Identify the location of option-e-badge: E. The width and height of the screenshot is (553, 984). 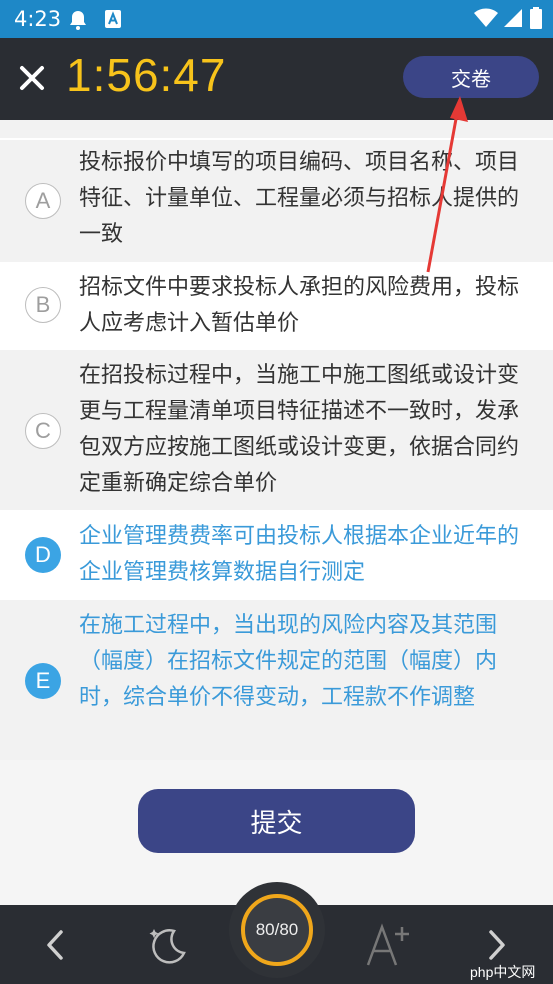
(43, 681).